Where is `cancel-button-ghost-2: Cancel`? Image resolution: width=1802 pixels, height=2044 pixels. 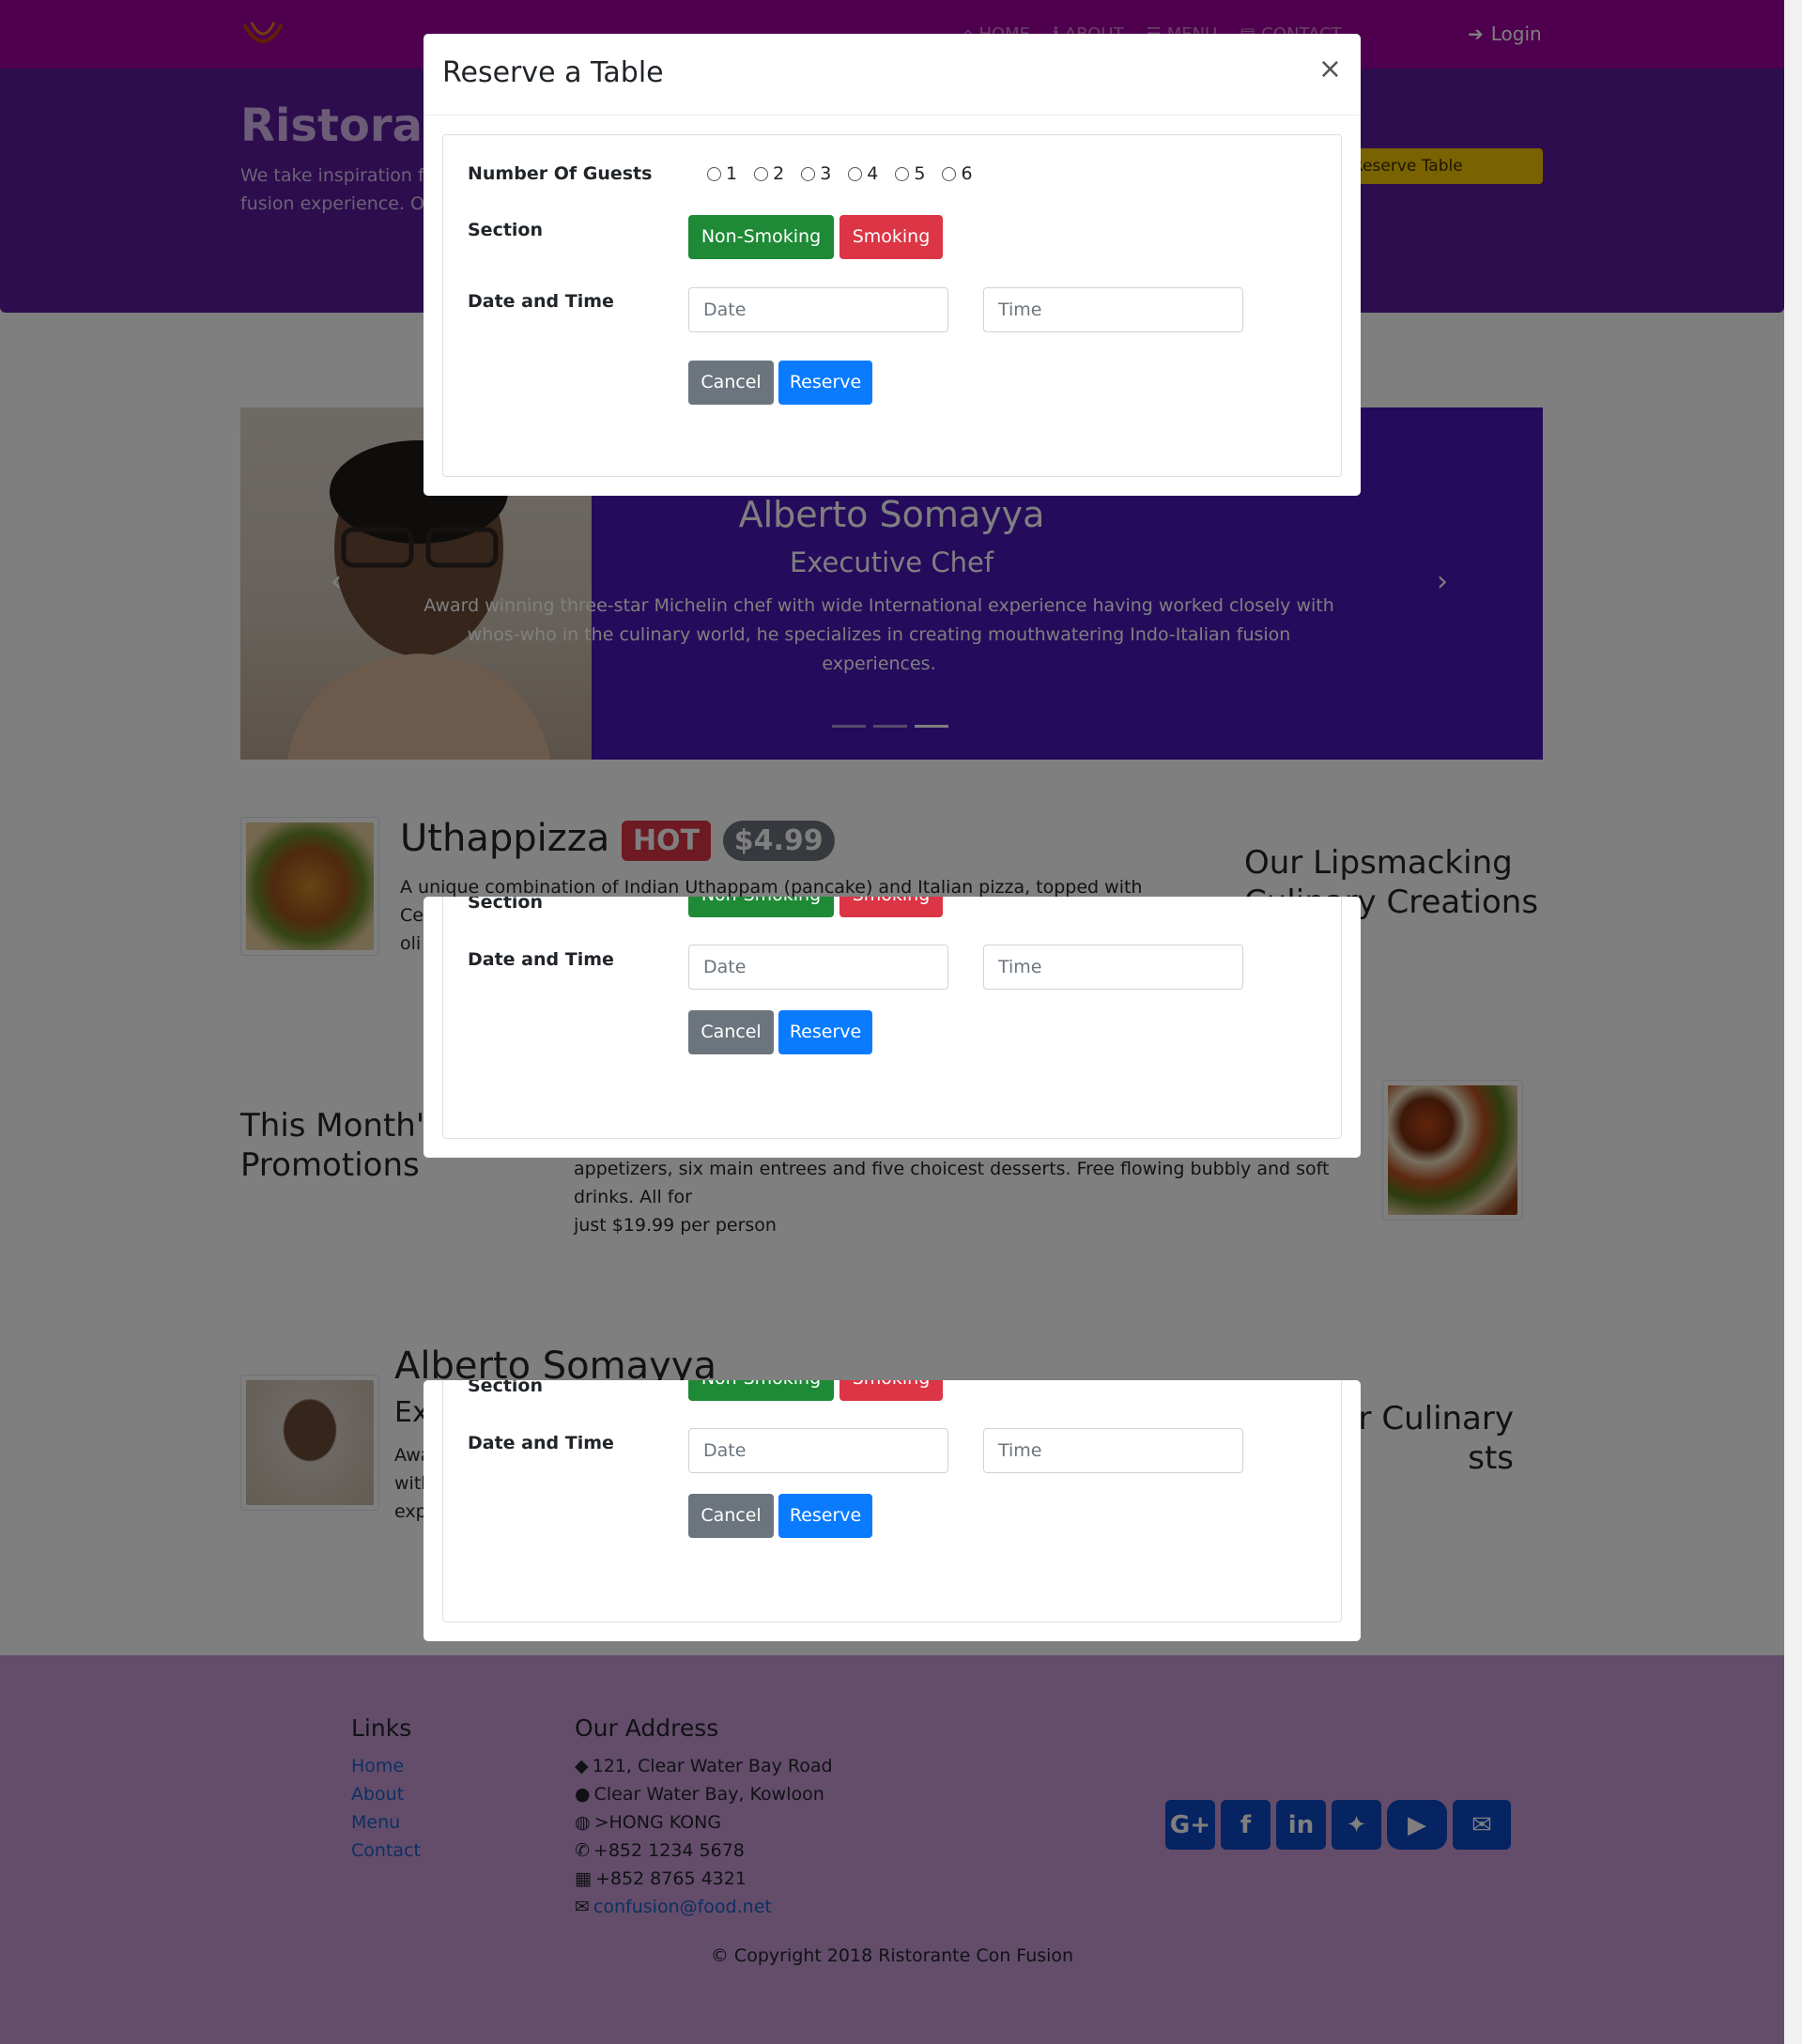
cancel-button-ghost-2: Cancel is located at coordinates (731, 1516).